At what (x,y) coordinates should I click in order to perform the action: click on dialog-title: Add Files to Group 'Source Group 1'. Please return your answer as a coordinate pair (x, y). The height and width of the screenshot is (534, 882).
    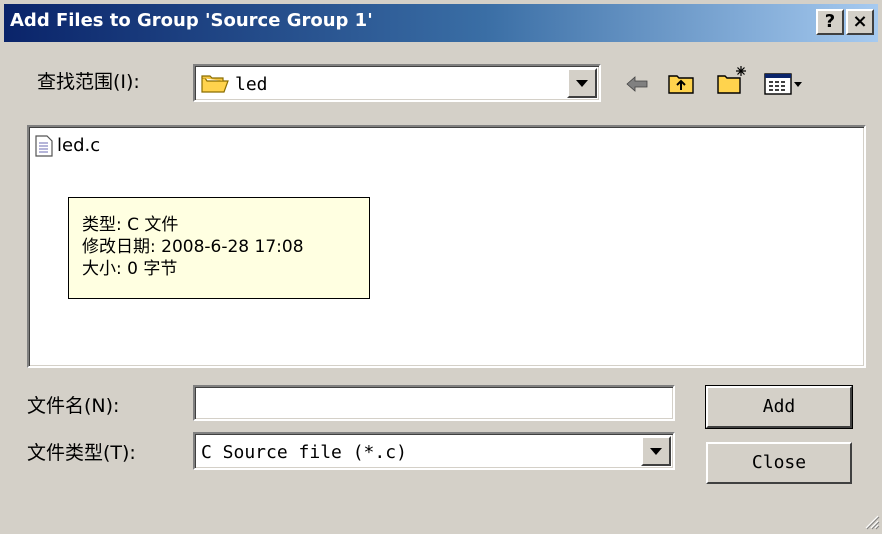
    Looking at the image, I should click on (191, 20).